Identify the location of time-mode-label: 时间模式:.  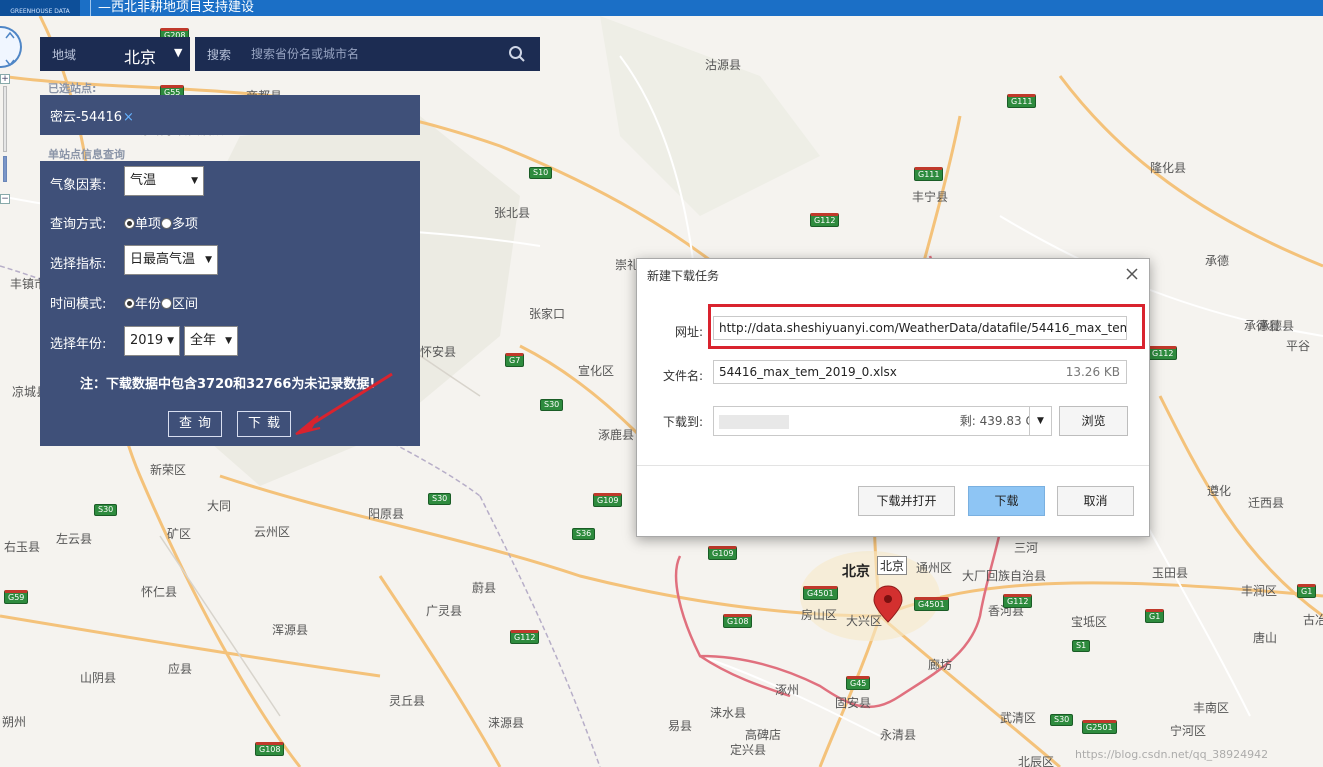
(78, 304).